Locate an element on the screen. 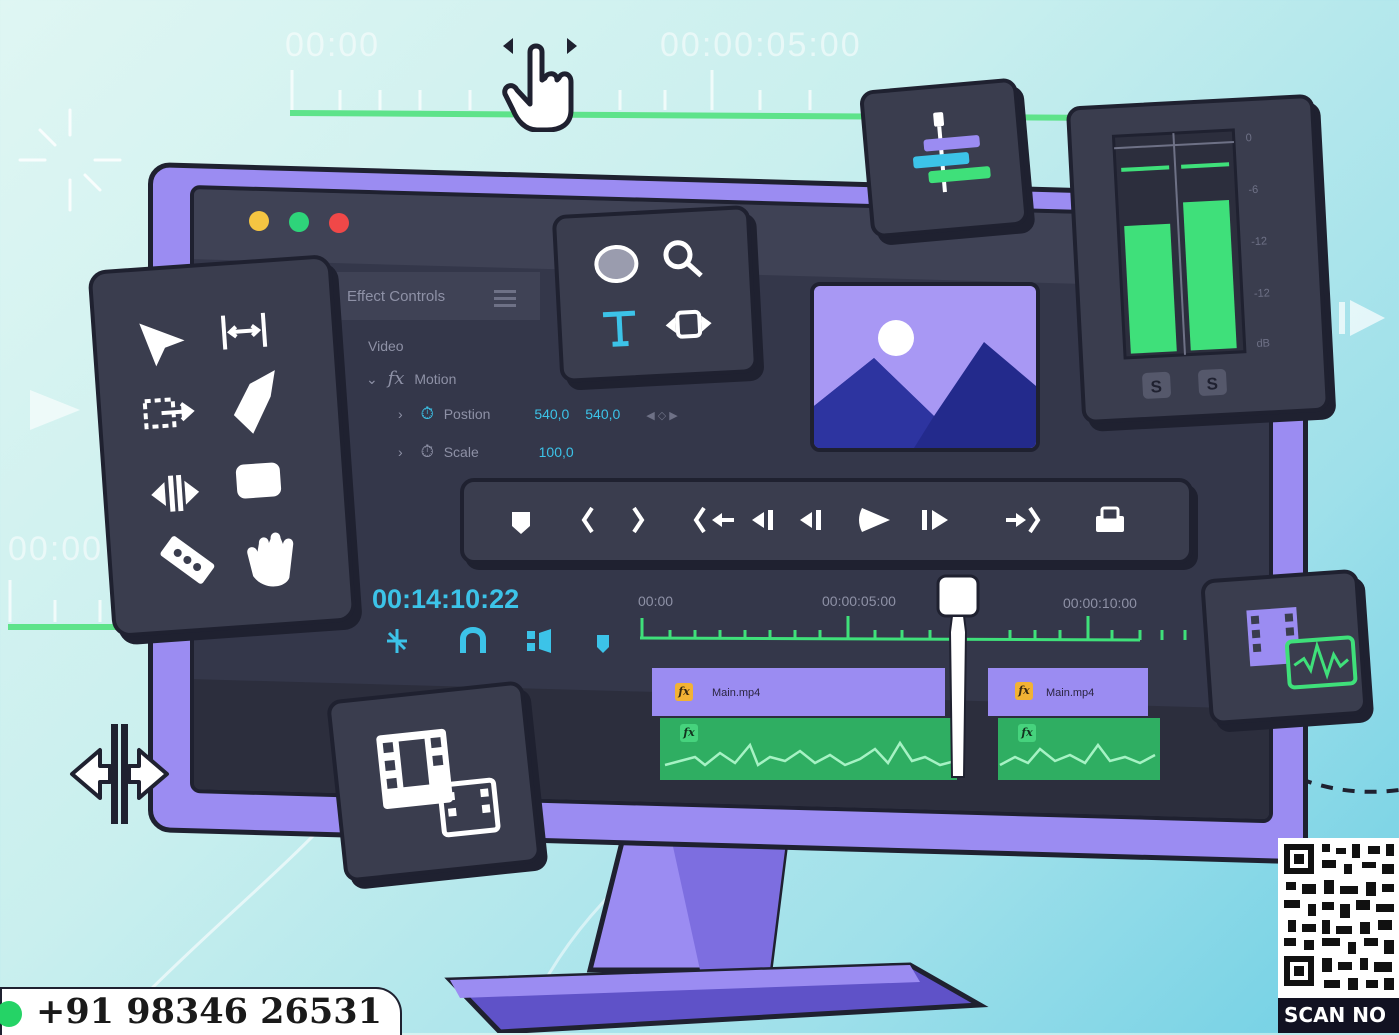 The width and height of the screenshot is (1399, 1035). hand-icon is located at coordinates (271, 559).